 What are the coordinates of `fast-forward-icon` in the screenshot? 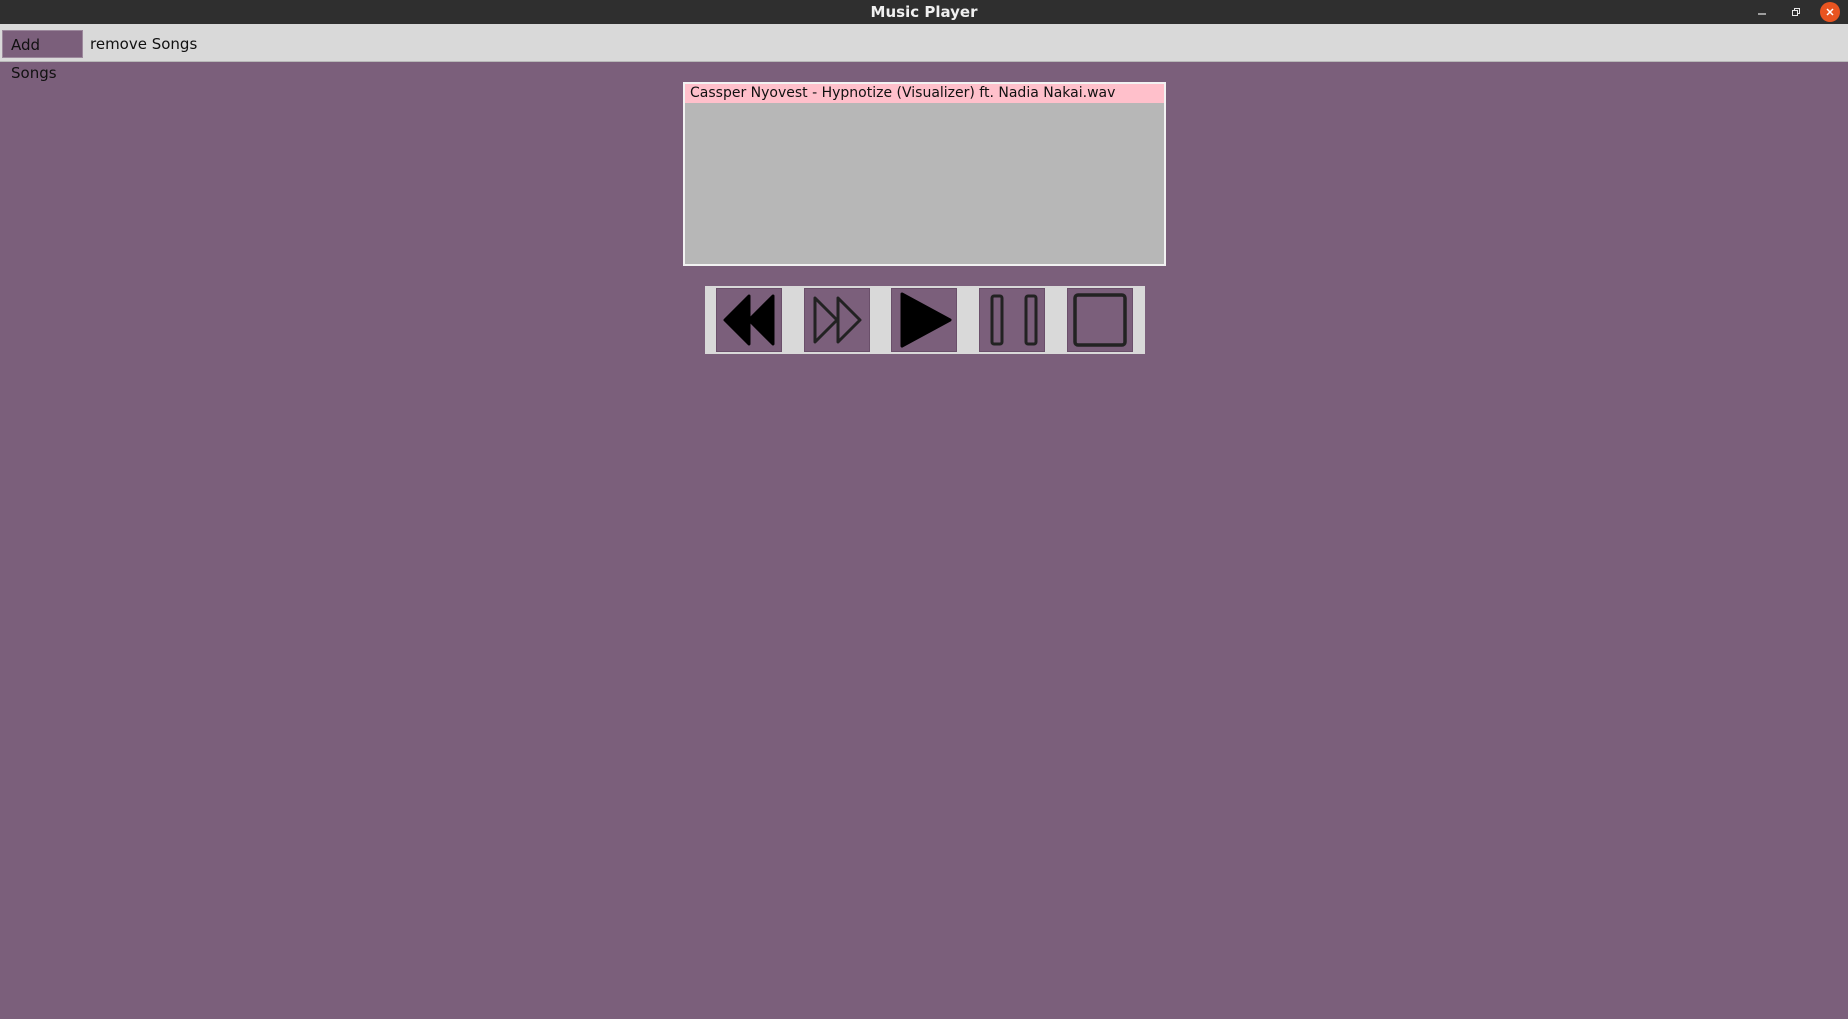 It's located at (837, 320).